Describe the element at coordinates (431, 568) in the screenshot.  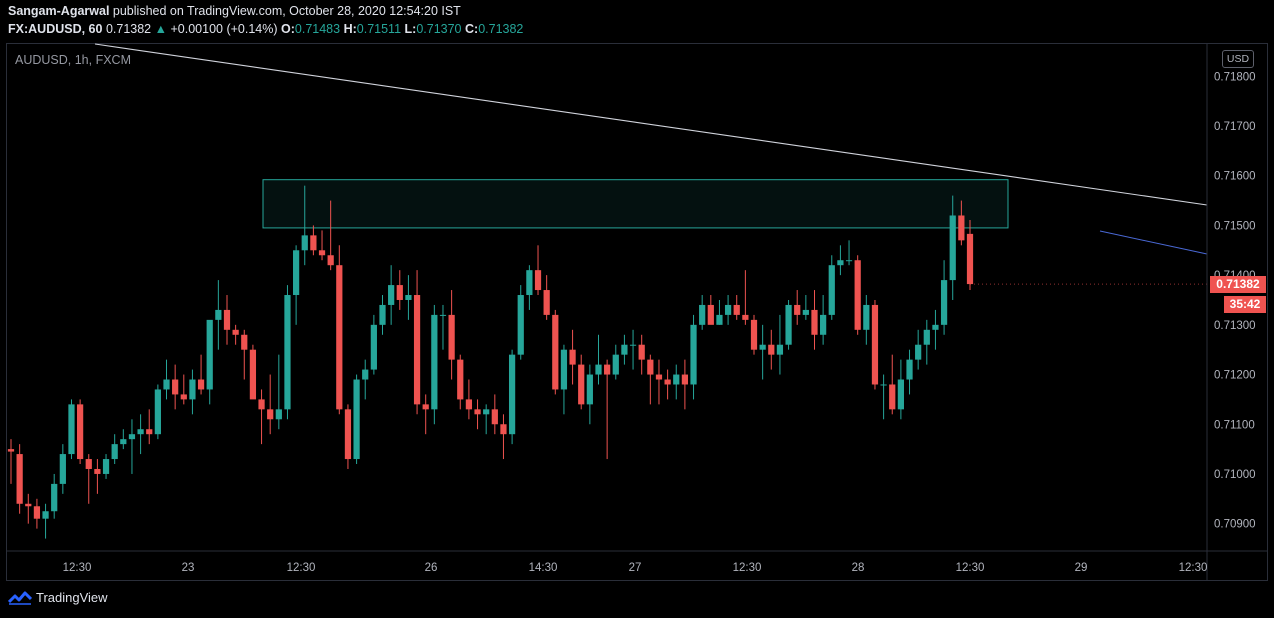
I see `x-tick-label: 26` at that location.